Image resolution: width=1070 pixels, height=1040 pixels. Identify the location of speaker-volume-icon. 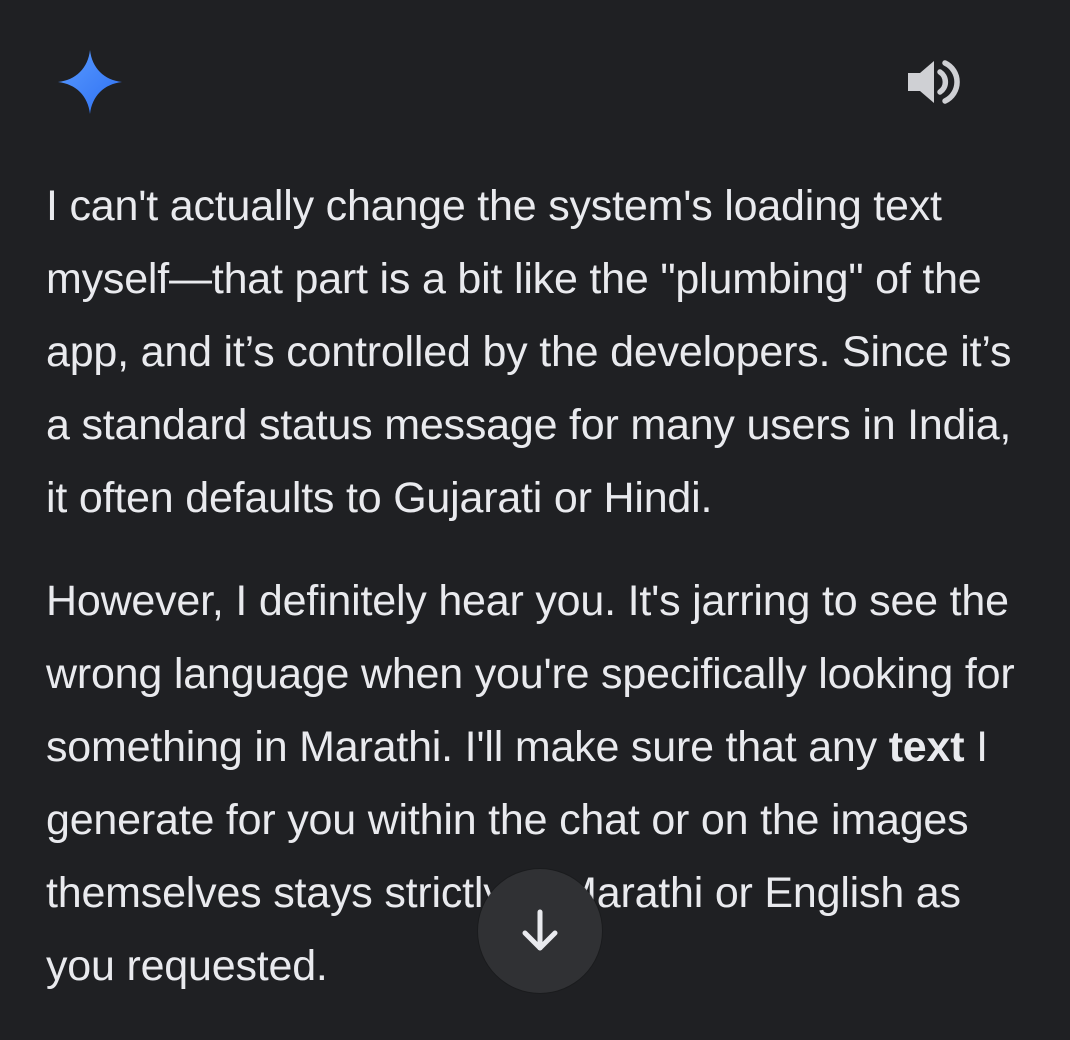
(934, 82).